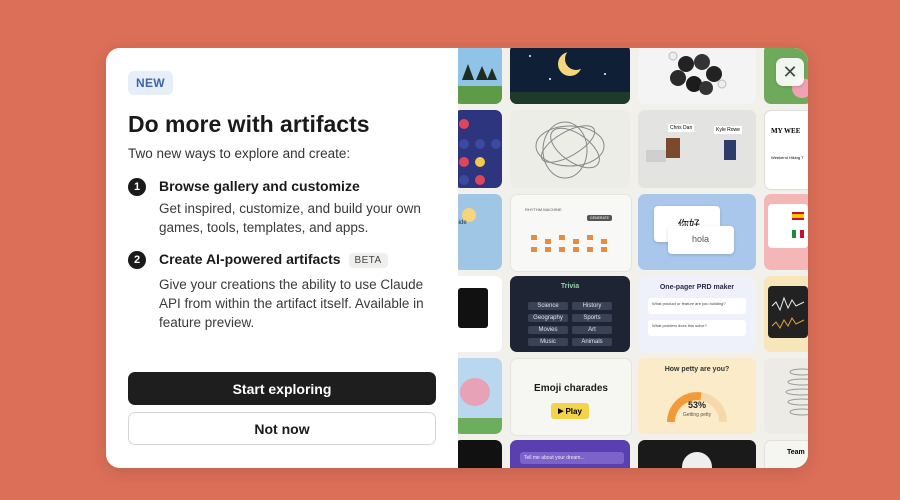  I want to click on trivia-category-music: Music, so click(548, 342).